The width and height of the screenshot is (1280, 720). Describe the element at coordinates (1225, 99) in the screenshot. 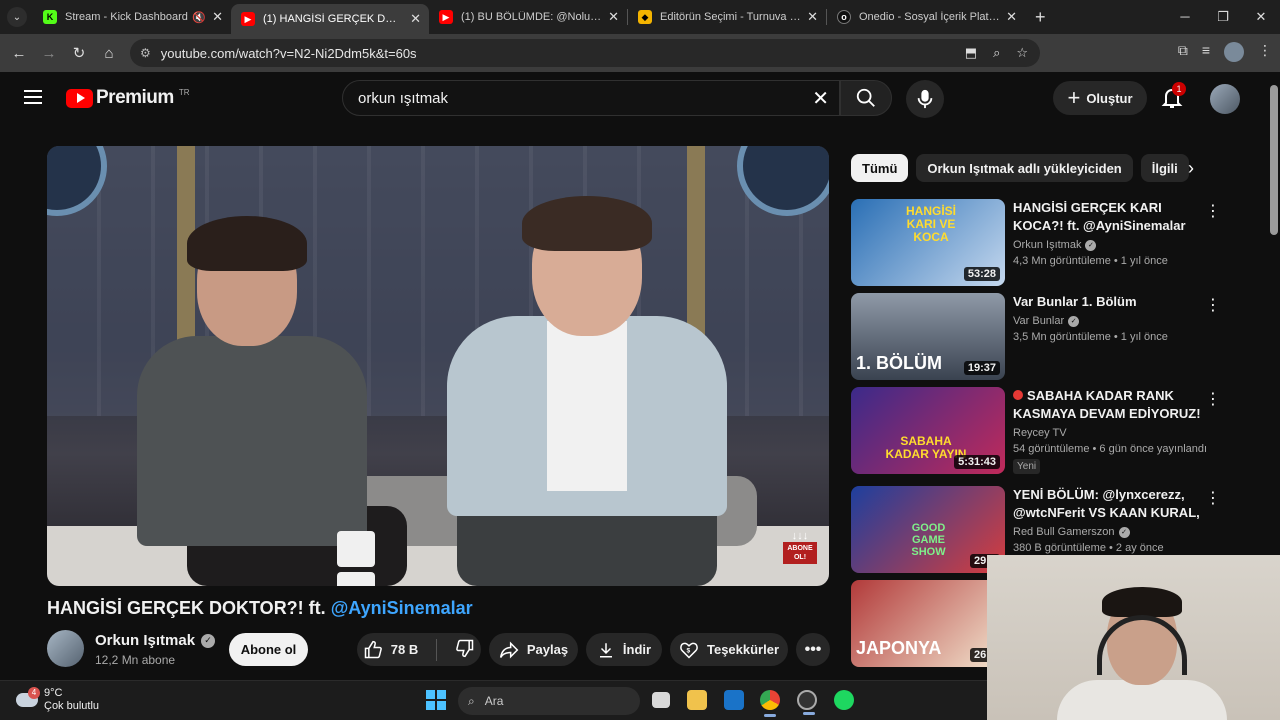

I see `account-avatar` at that location.